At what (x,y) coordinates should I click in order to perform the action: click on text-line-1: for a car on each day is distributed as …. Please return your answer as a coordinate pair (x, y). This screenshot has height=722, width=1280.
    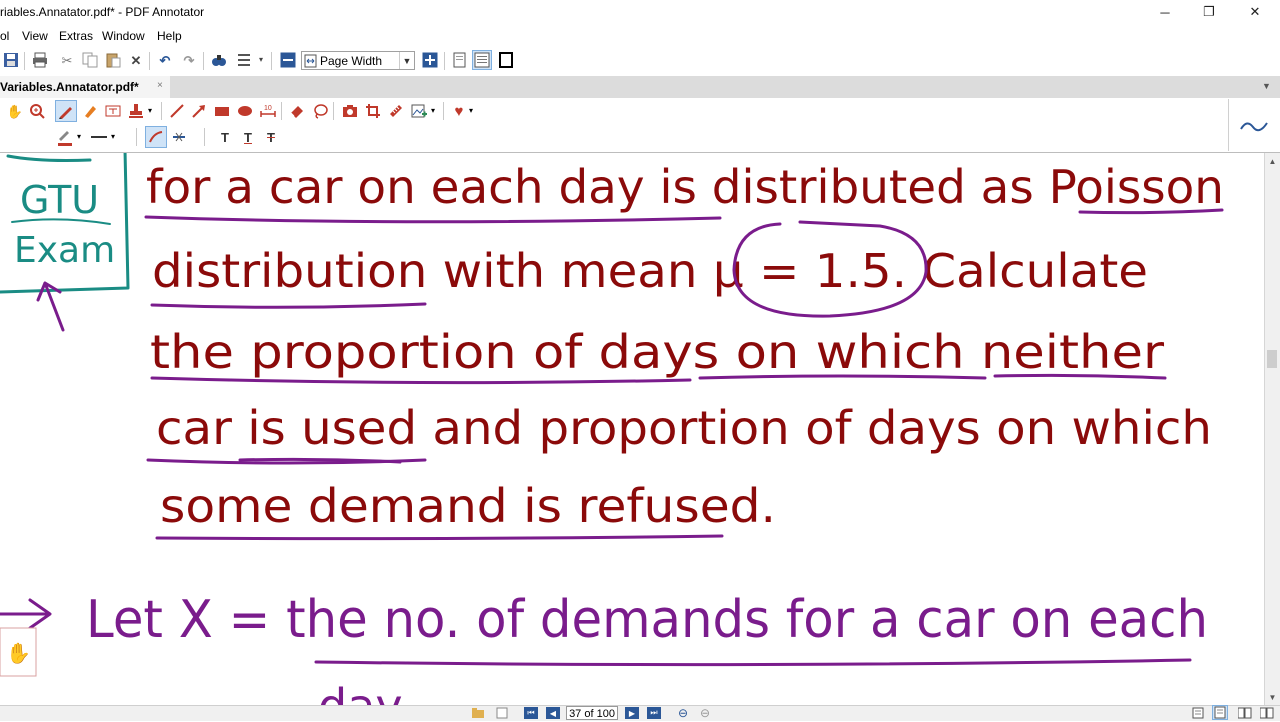
    Looking at the image, I should click on (685, 187).